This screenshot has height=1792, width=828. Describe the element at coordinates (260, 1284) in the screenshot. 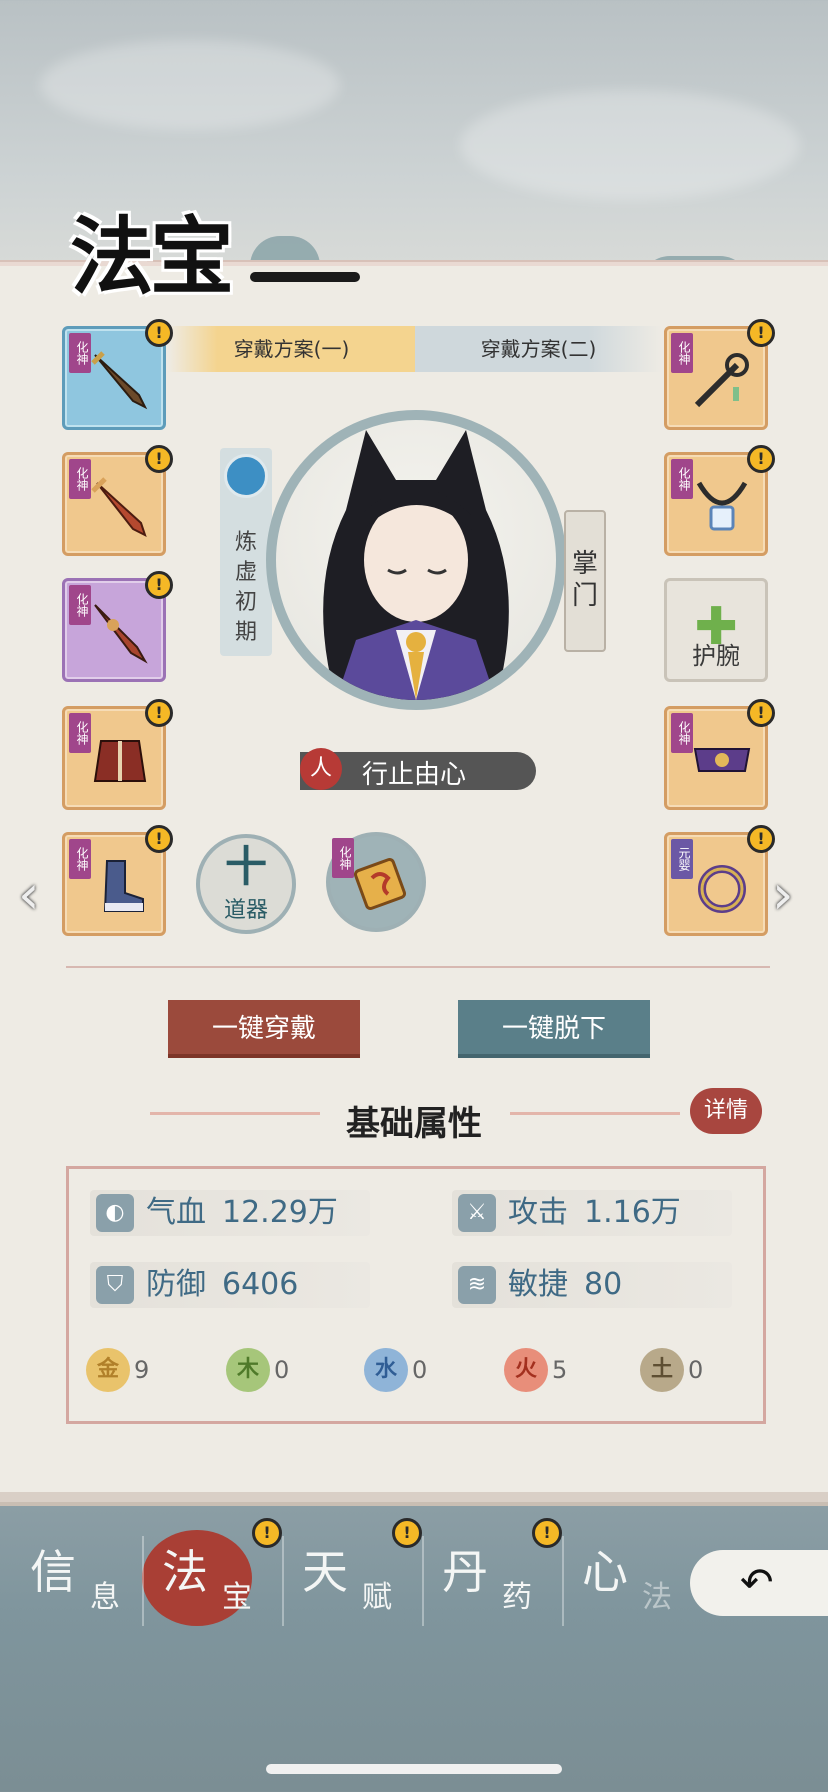

I see `stat-value: 6406` at that location.